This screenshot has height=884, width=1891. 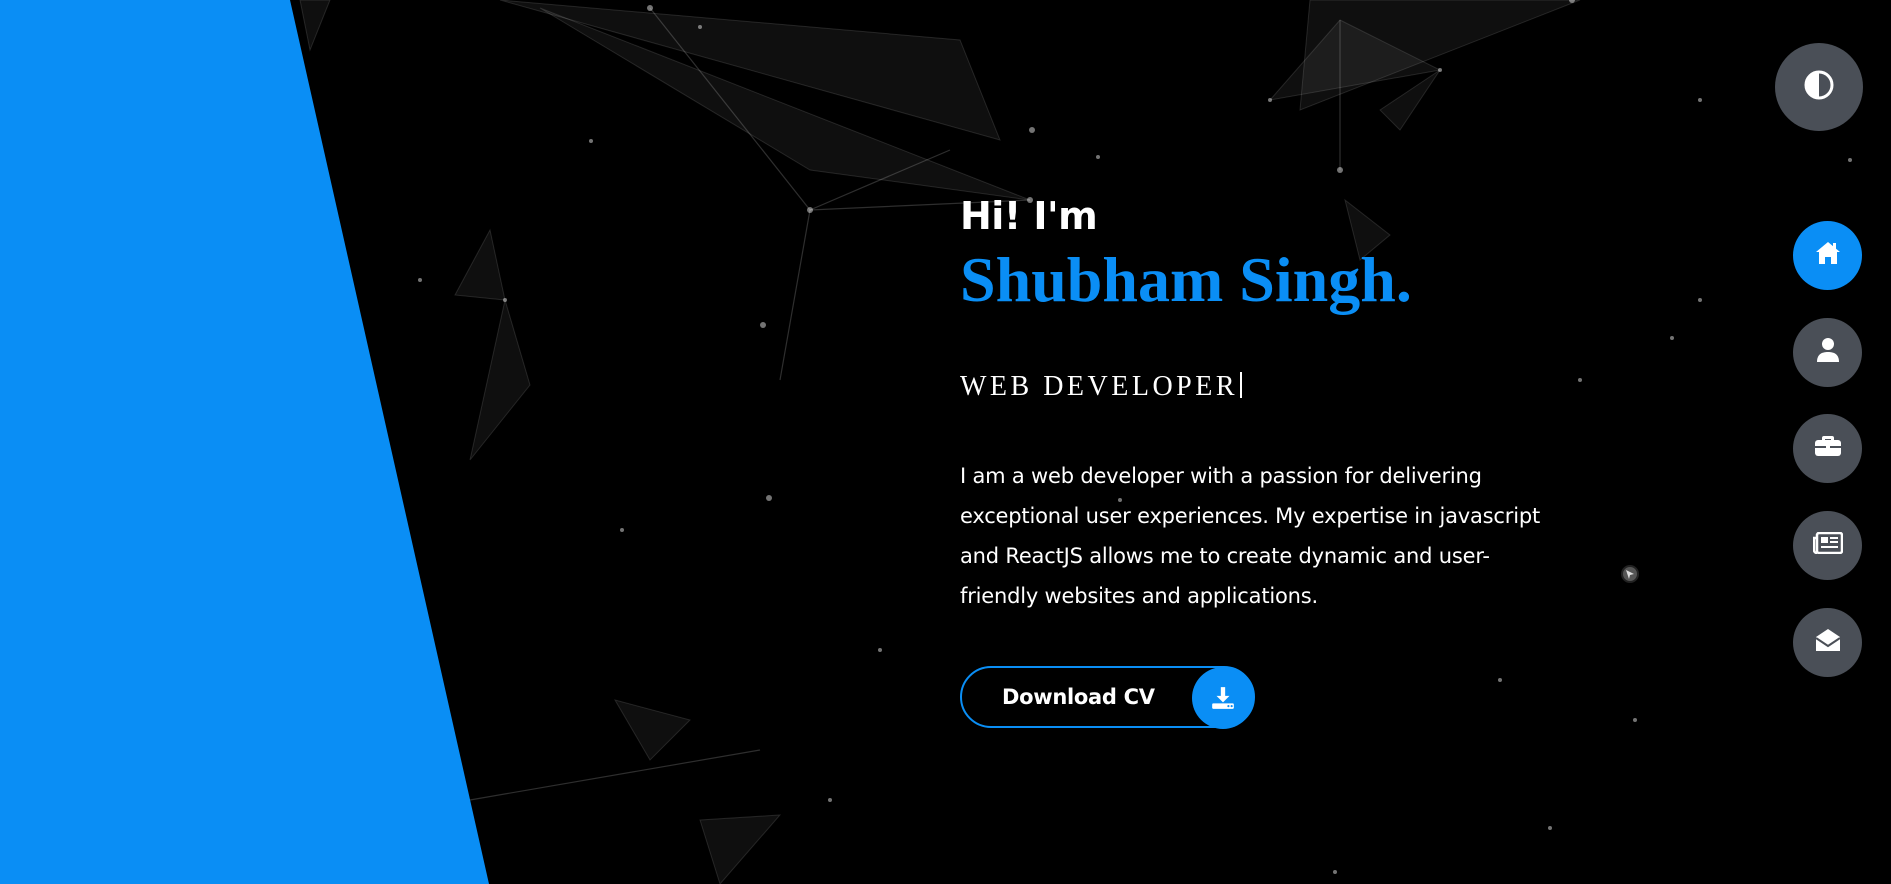 What do you see at coordinates (1078, 697) in the screenshot?
I see `download-cv-label: Download CV` at bounding box center [1078, 697].